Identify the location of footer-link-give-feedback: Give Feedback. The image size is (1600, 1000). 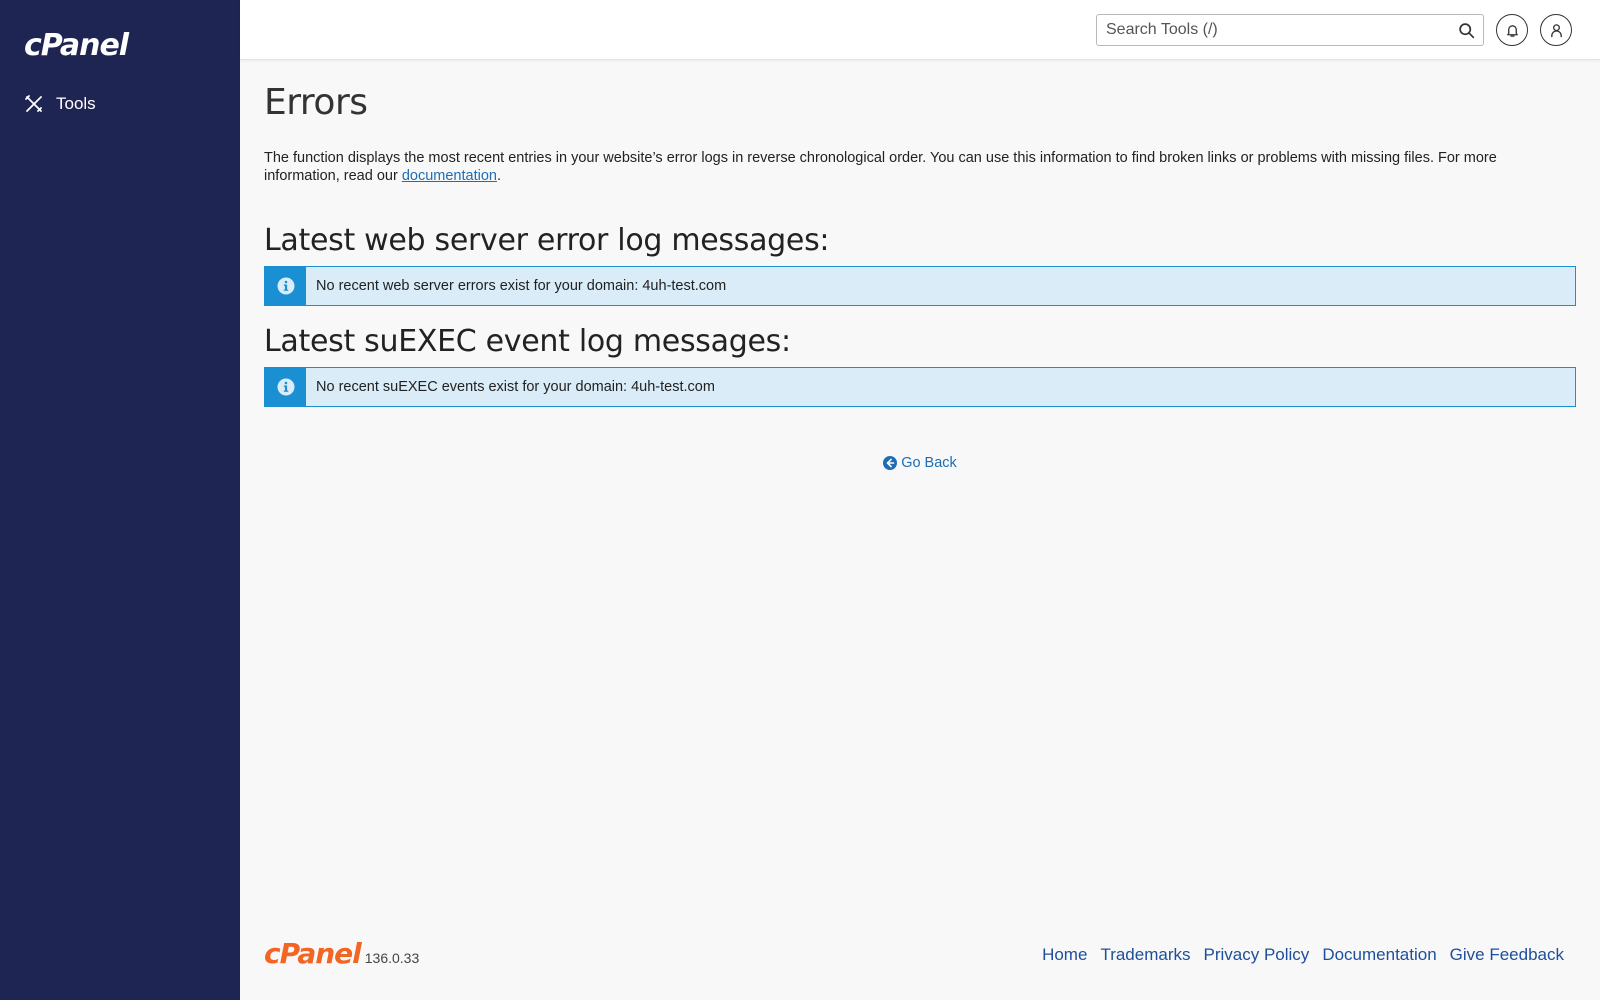
(1507, 955).